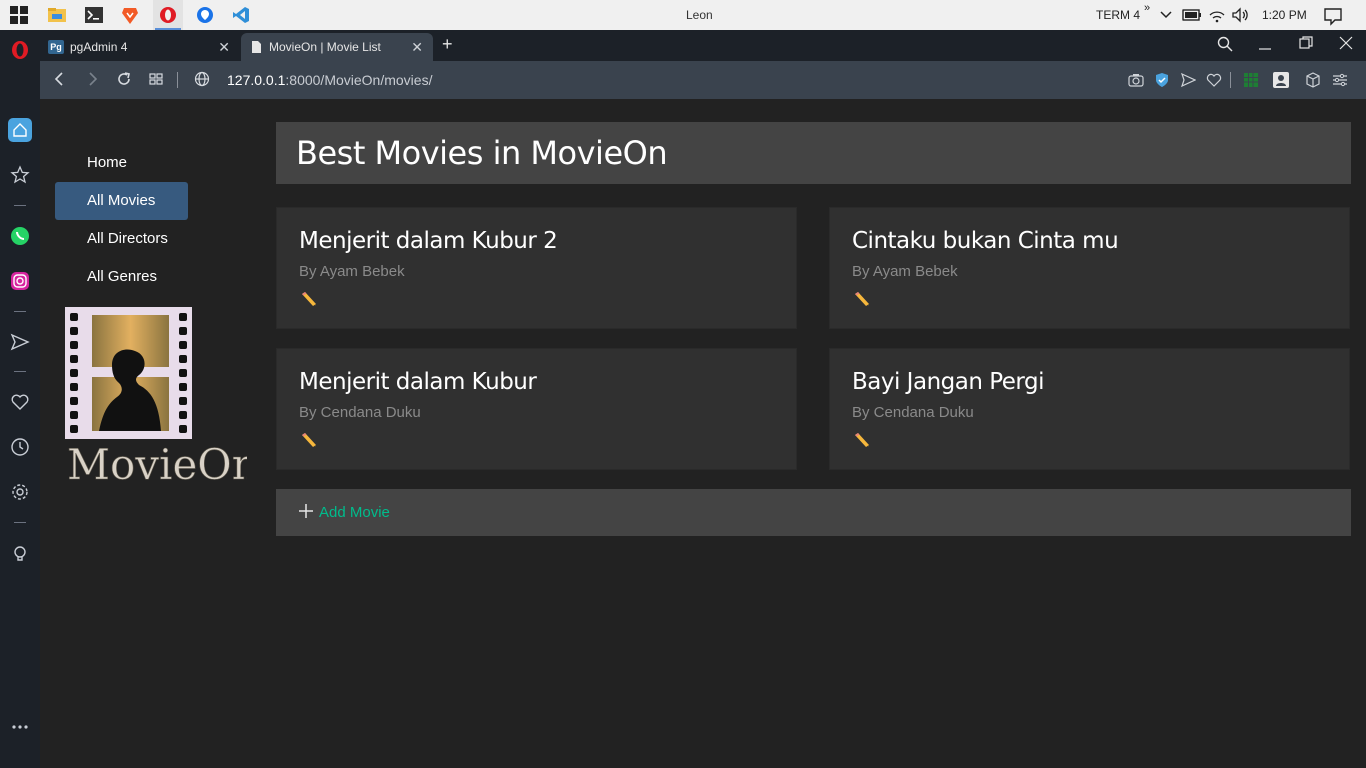 The image size is (1366, 768). Describe the element at coordinates (20, 281) in the screenshot. I see `instagram-icon` at that location.